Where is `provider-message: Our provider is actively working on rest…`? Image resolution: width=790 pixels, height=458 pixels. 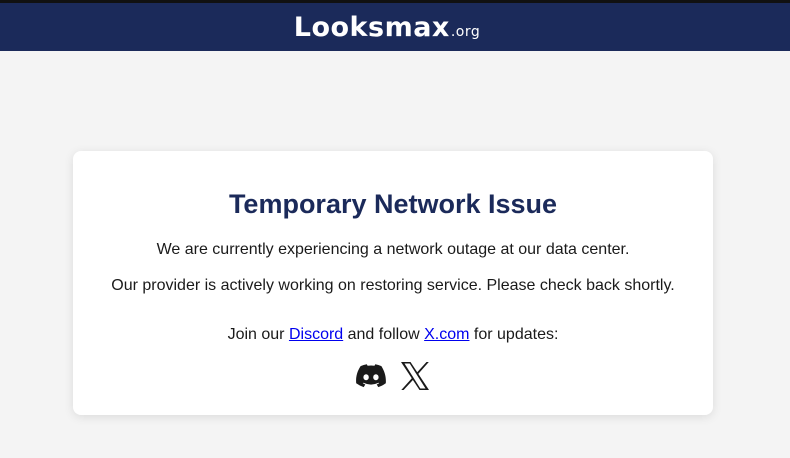 provider-message: Our provider is actively working on rest… is located at coordinates (393, 285).